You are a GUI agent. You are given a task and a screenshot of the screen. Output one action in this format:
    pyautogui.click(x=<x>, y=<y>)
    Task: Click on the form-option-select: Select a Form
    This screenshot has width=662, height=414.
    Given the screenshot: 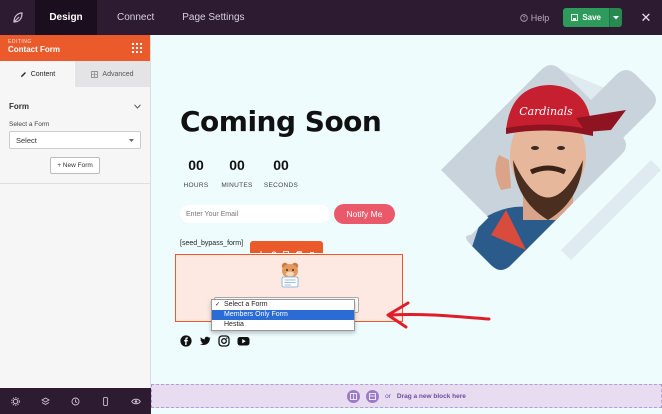 What is the action you would take?
    pyautogui.click(x=283, y=305)
    